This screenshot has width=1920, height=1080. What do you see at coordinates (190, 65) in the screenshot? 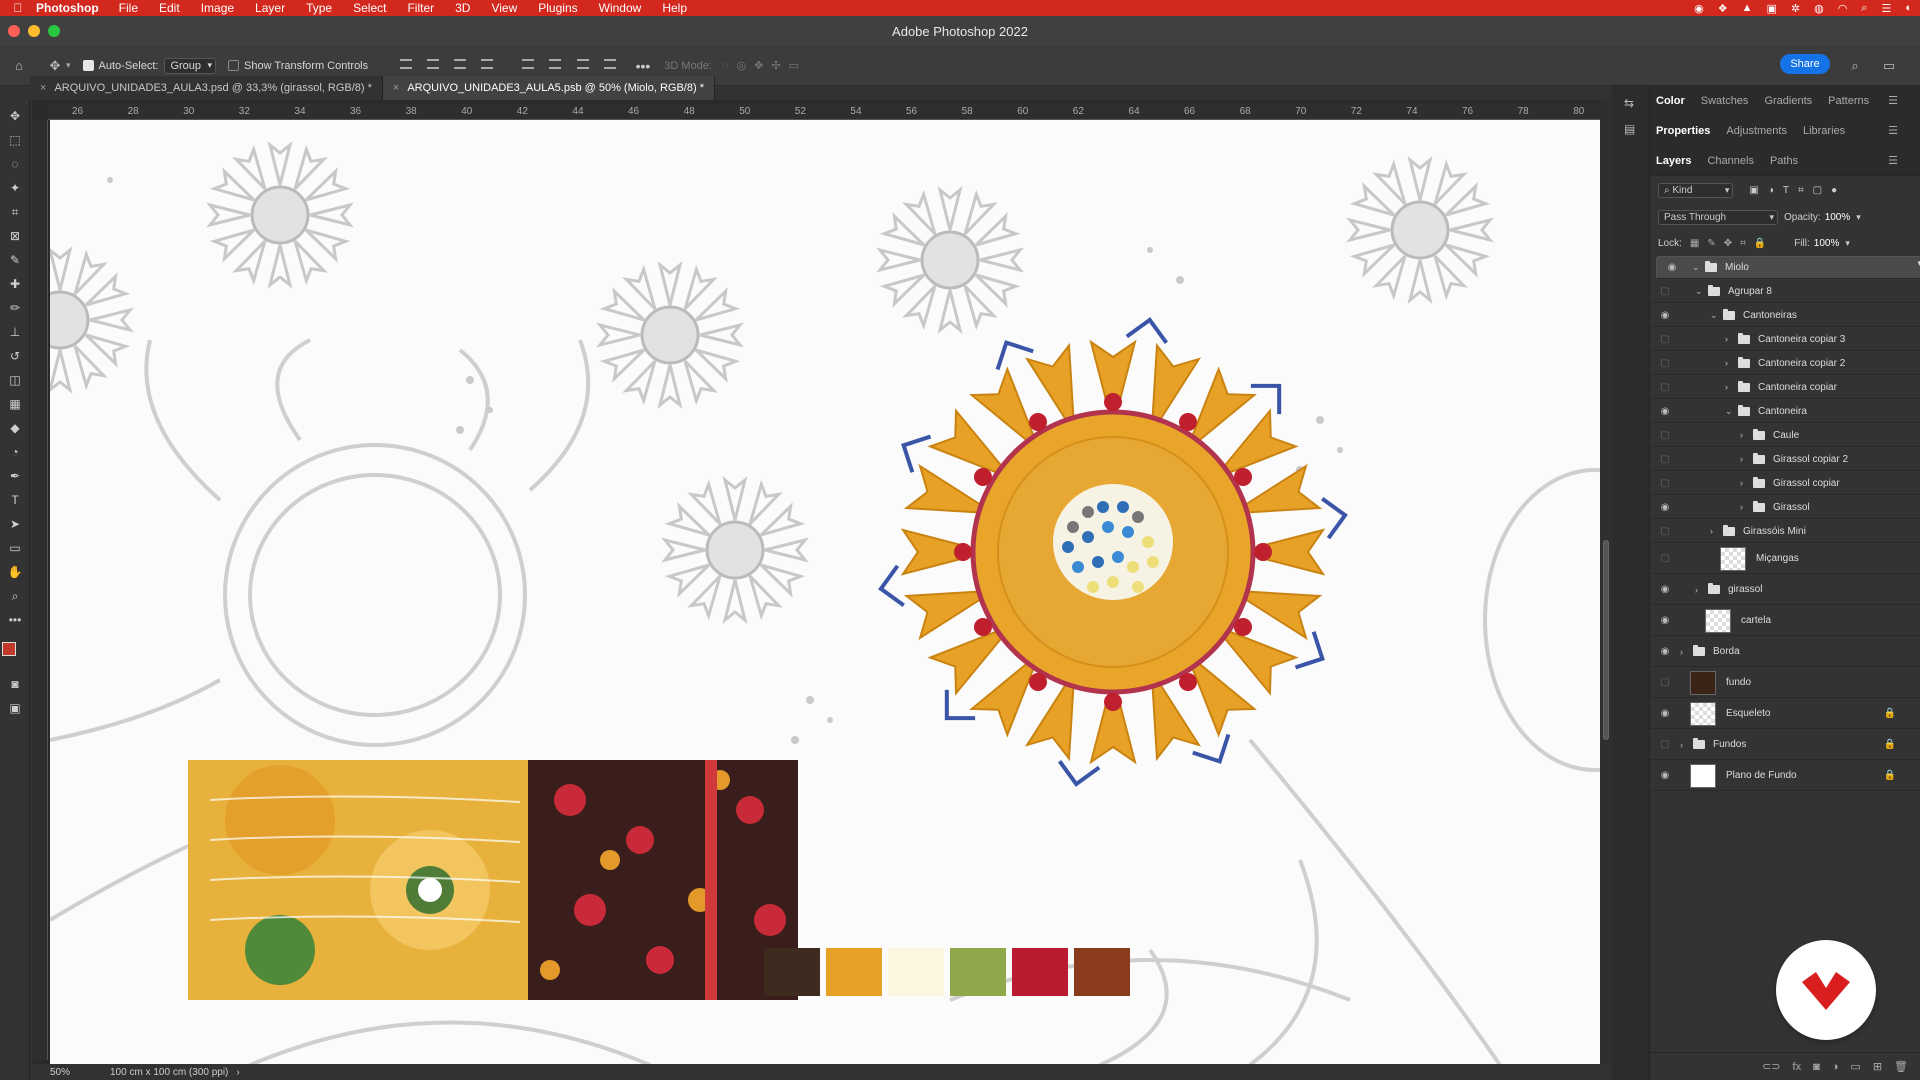
I see `auto-select-dropdown: Group` at bounding box center [190, 65].